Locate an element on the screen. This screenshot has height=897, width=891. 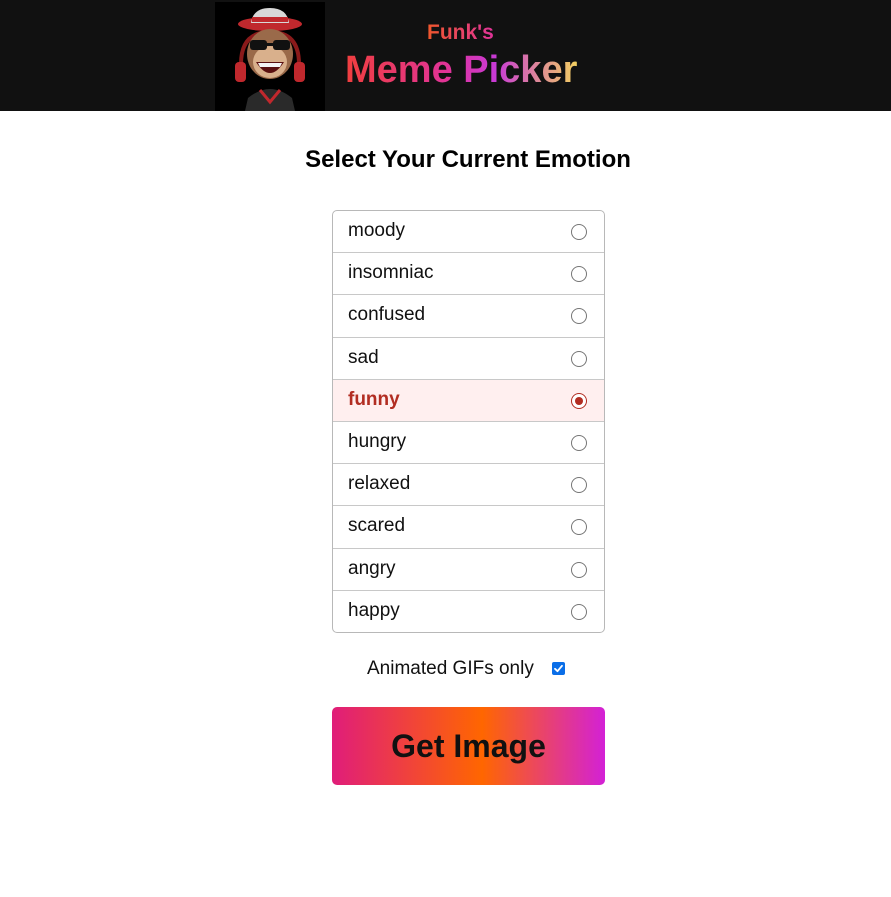
emotion-label: scared is located at coordinates (376, 526).